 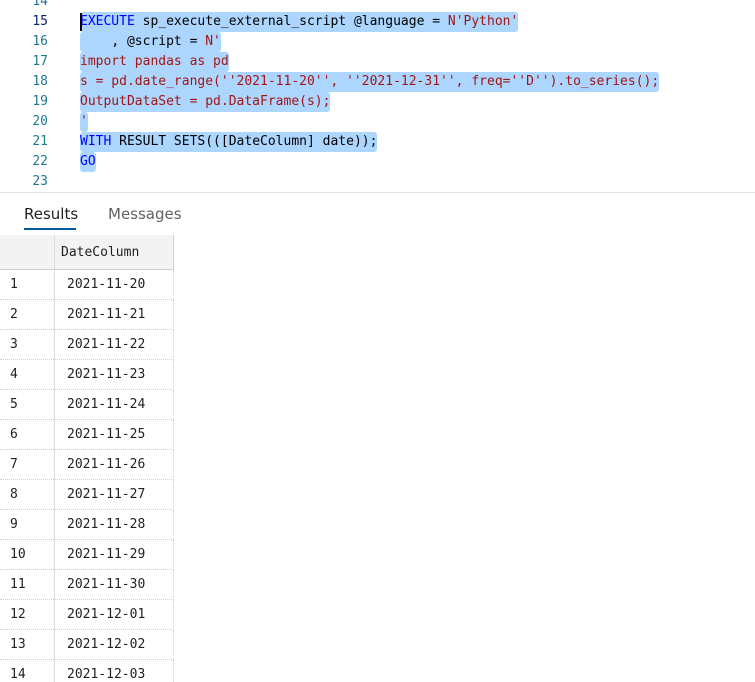 I want to click on code-token: EXECUTE, so click(x=107, y=21).